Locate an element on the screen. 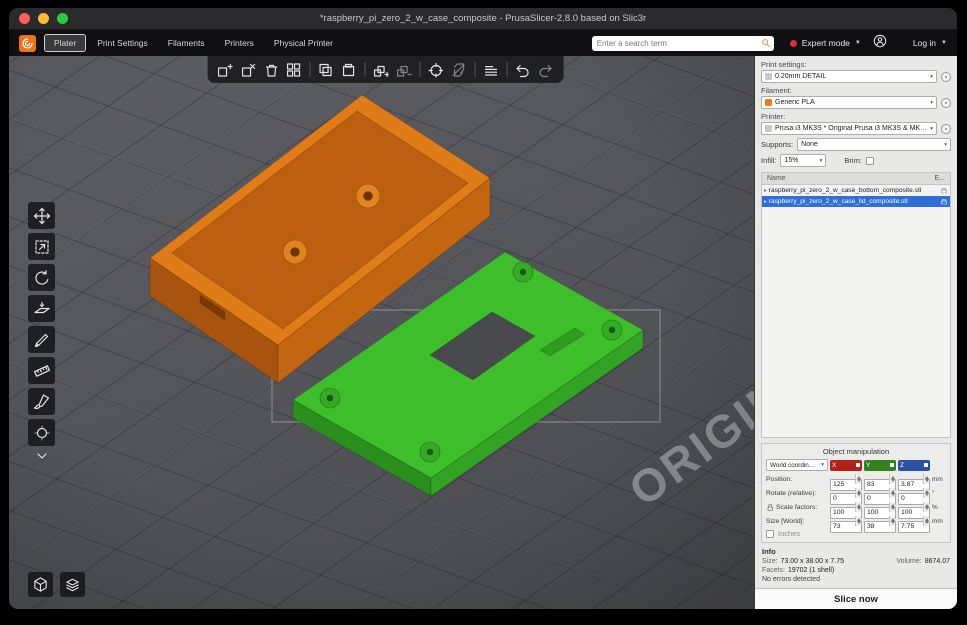 The height and width of the screenshot is (625, 967). variable-layer-height-button is located at coordinates (490, 69).